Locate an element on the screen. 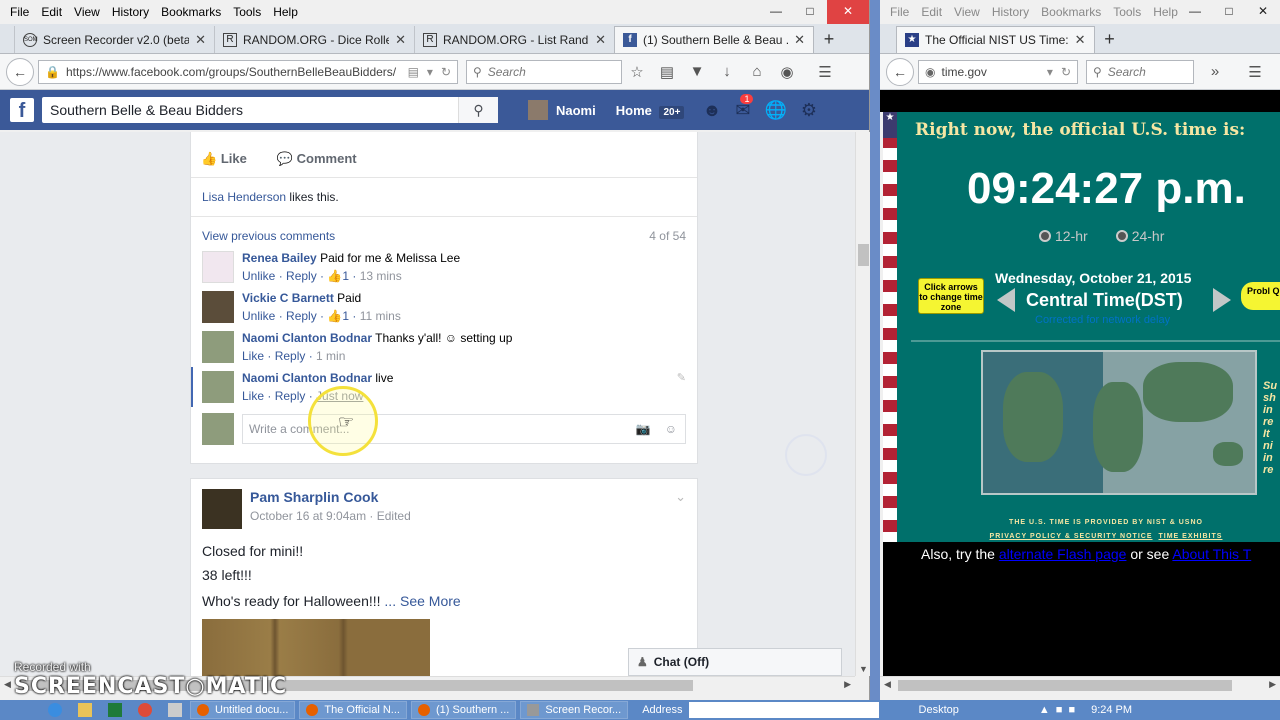  desktop-label: Desktop is located at coordinates (939, 710).